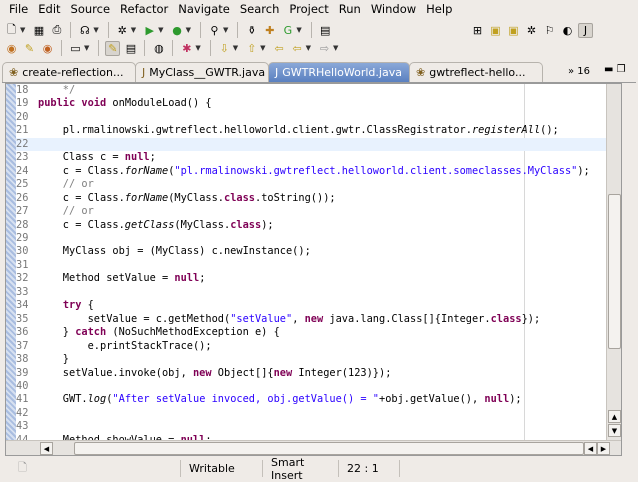  I want to click on code-line: 32 Method setValue = null;, so click(314, 278).